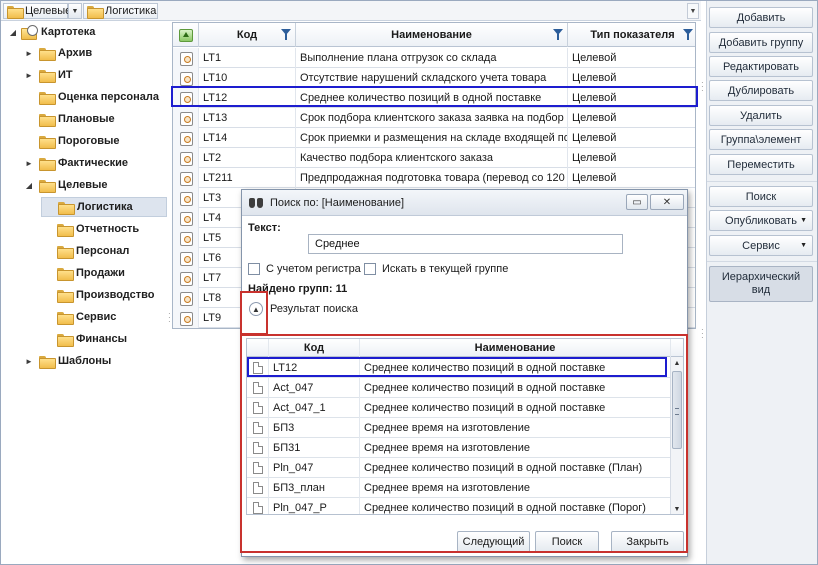  What do you see at coordinates (459, 488) in the screenshot?
I see `result-row: БП3_план Среднее время на изготовление` at bounding box center [459, 488].